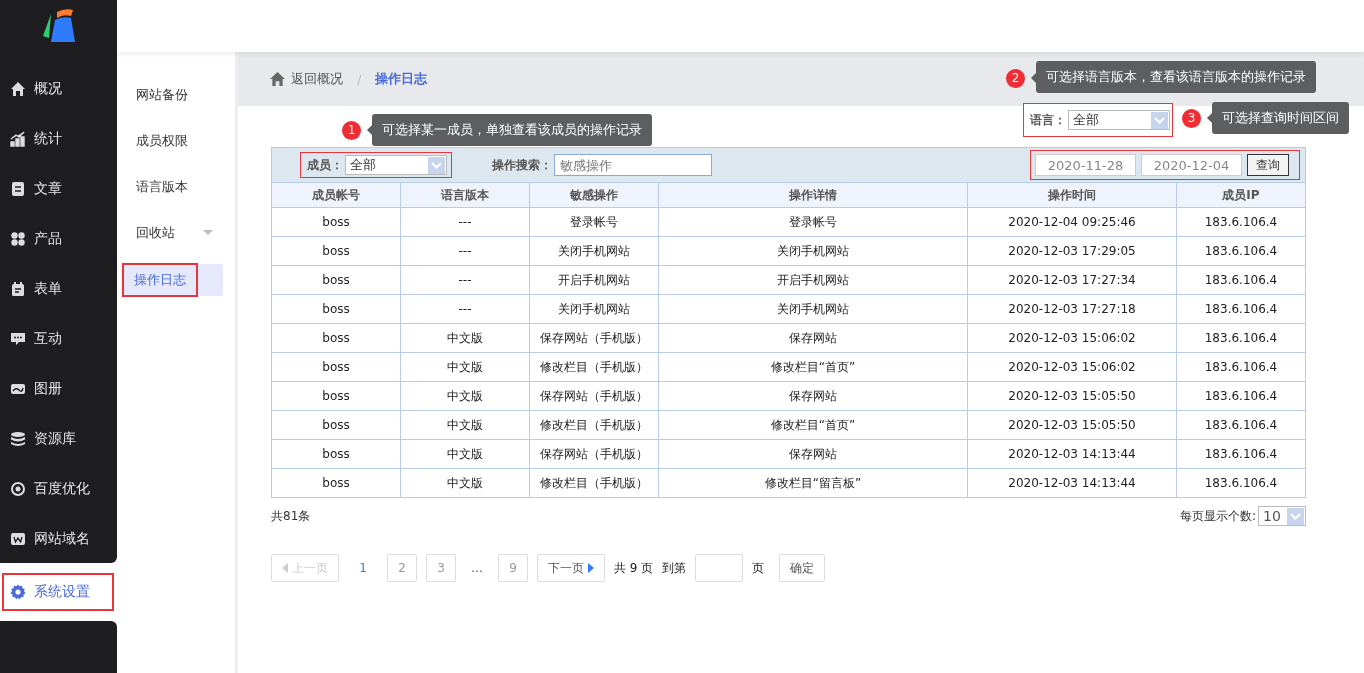  What do you see at coordinates (813, 483) in the screenshot?
I see `table-cell: 修改栏目“留言板”` at bounding box center [813, 483].